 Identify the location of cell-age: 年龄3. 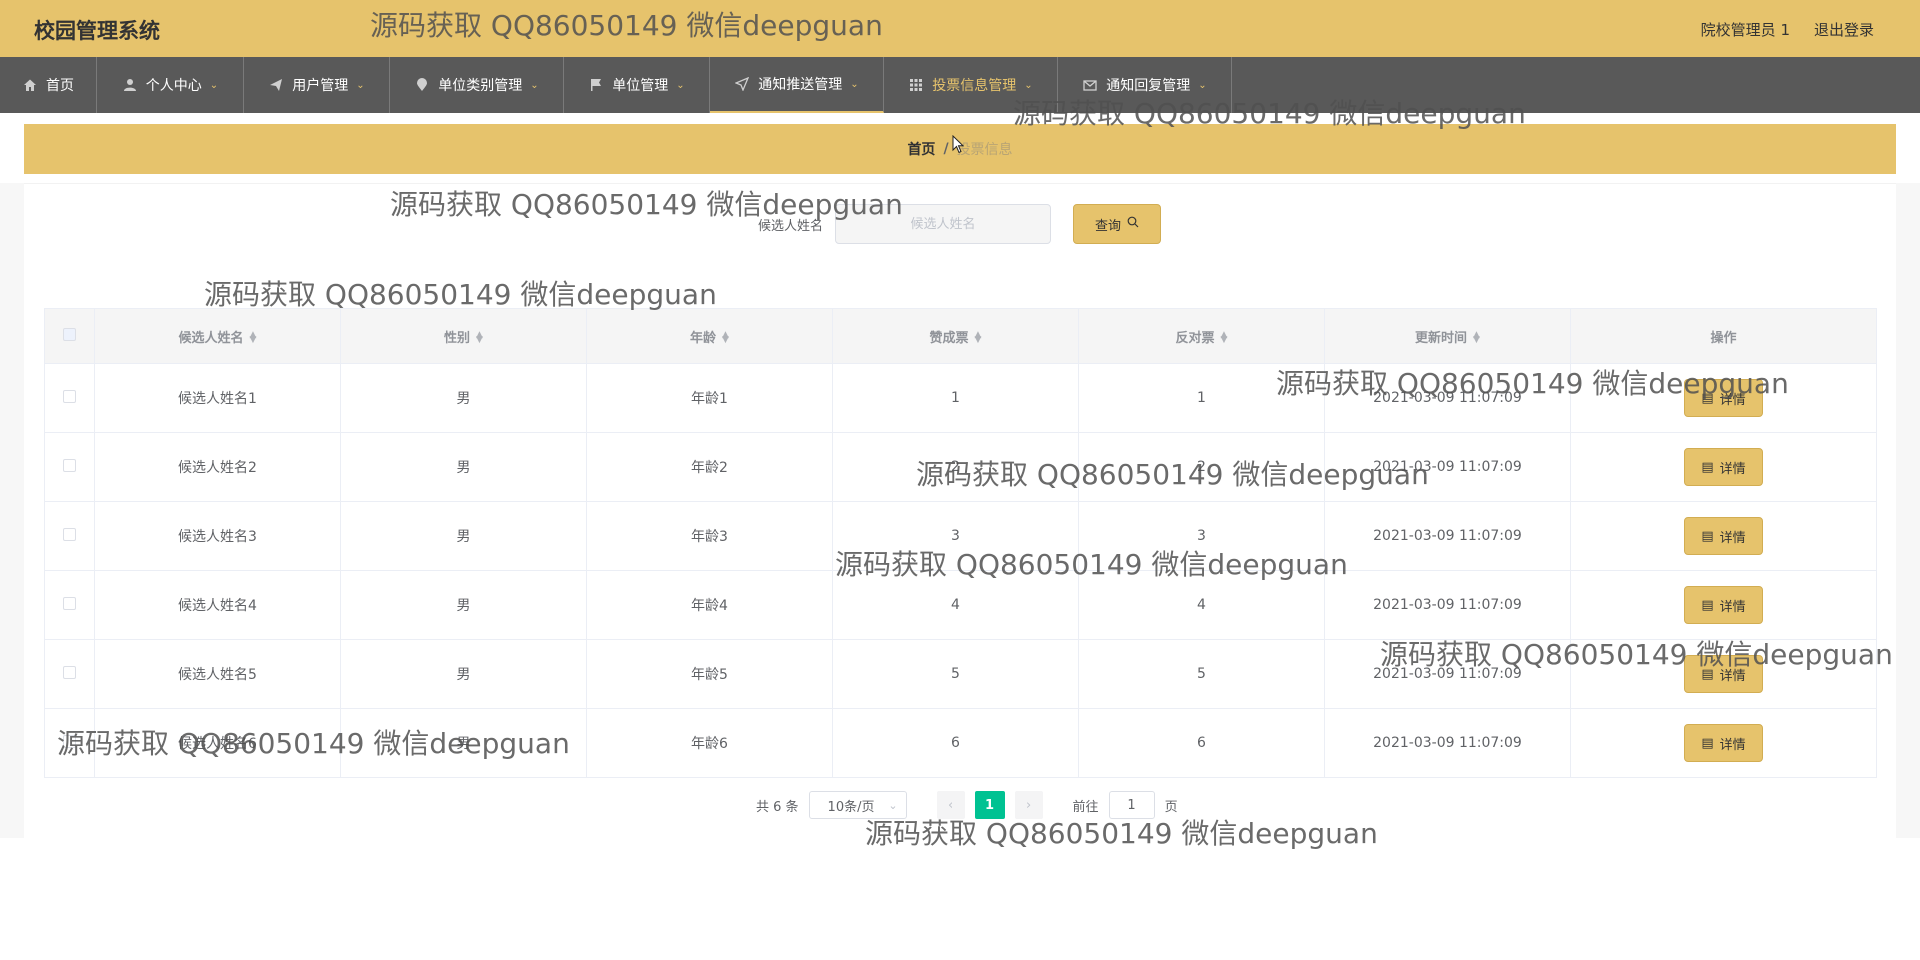
(709, 536).